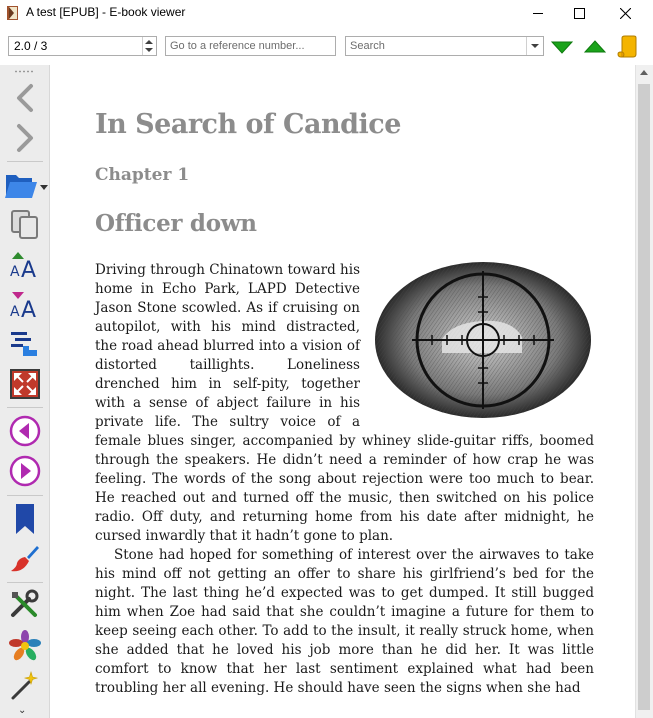 Image resolution: width=653 pixels, height=718 pixels. I want to click on forward-button, so click(25, 138).